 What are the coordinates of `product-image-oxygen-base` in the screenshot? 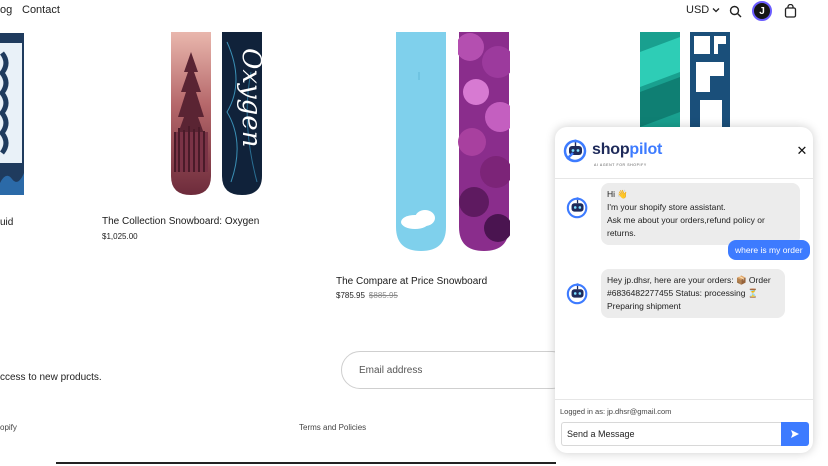 It's located at (191, 114).